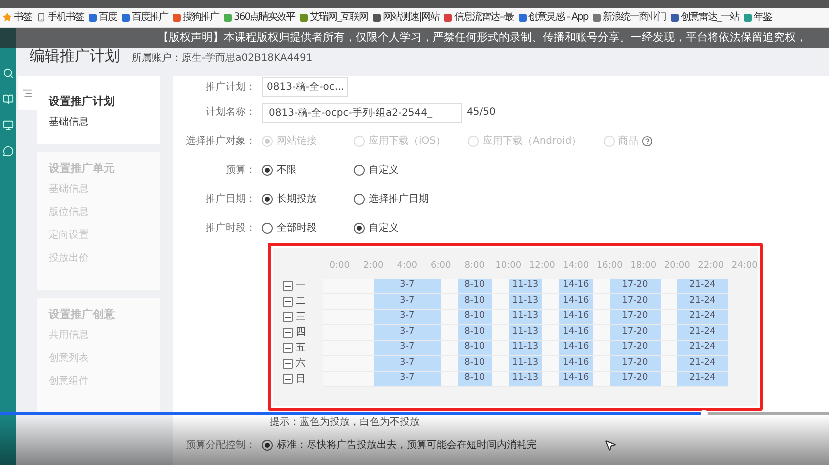  Describe the element at coordinates (265, 17) in the screenshot. I see `bookmark-link: 360点睛实效平` at that location.